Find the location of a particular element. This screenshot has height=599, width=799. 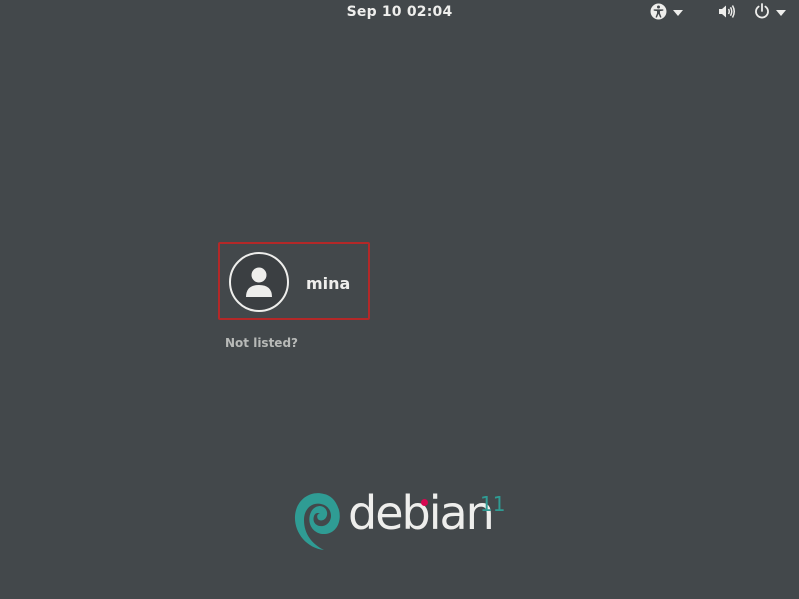

not-listed-link: Not listed? is located at coordinates (261, 343).